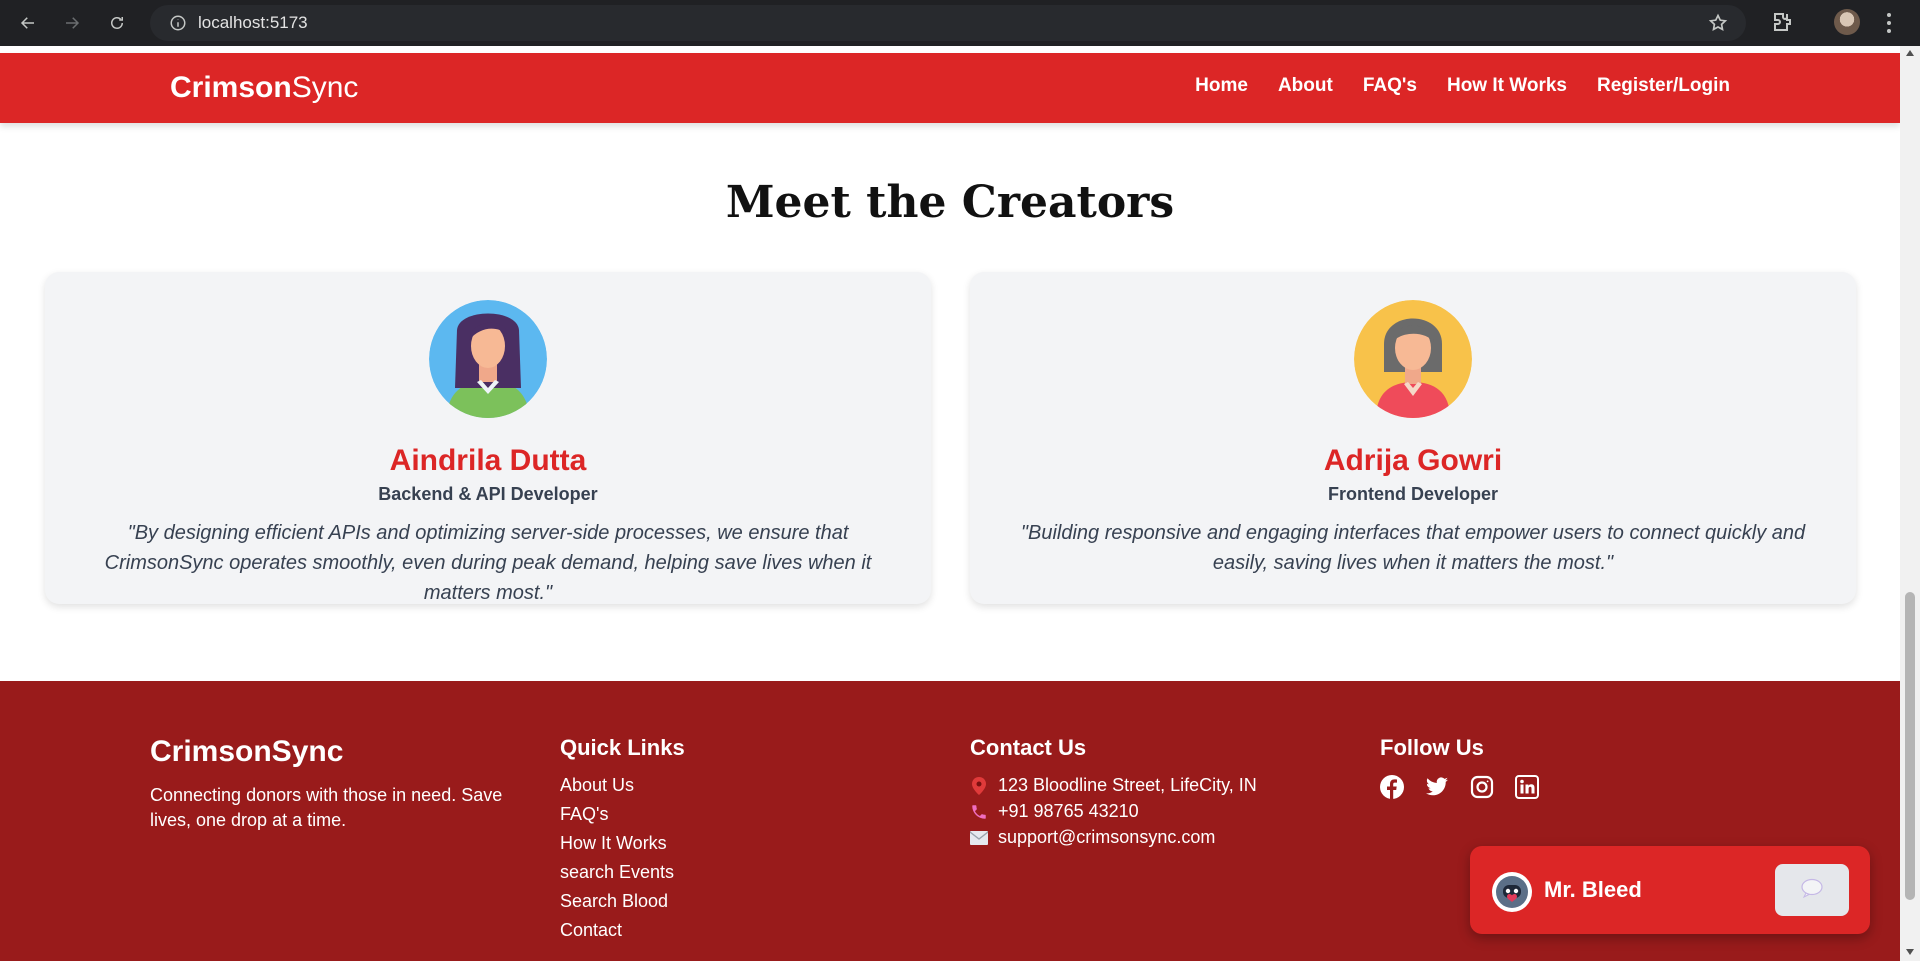  Describe the element at coordinates (1910, 746) in the screenshot. I see `scrollbar-thumb` at that location.